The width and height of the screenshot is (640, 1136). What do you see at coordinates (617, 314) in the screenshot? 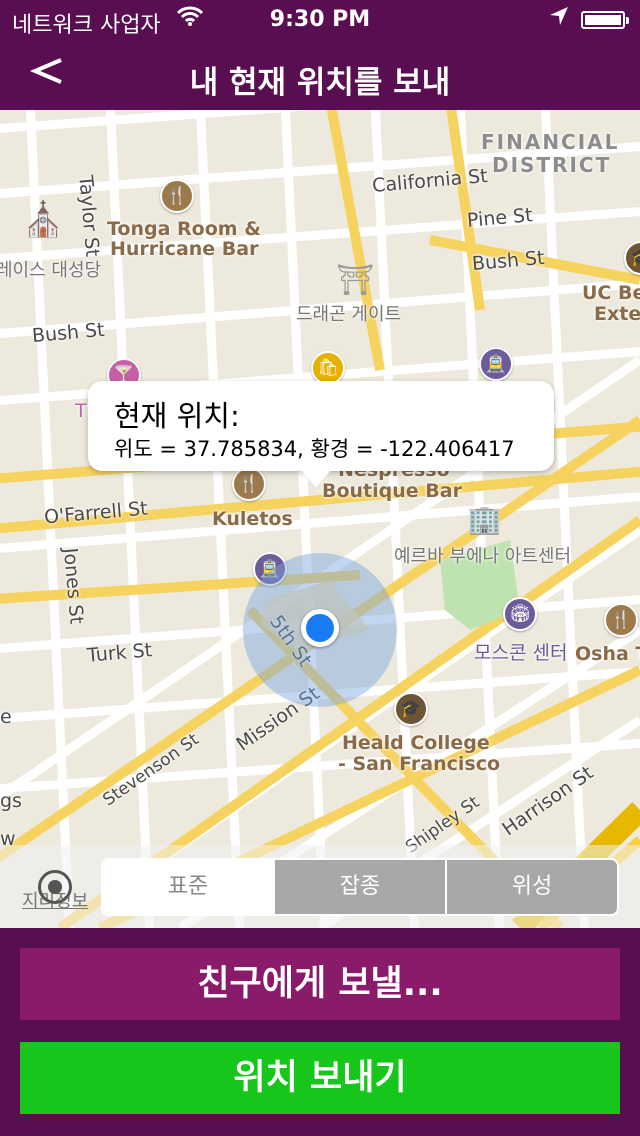
I see `map-label-uc-extension: Exte` at bounding box center [617, 314].